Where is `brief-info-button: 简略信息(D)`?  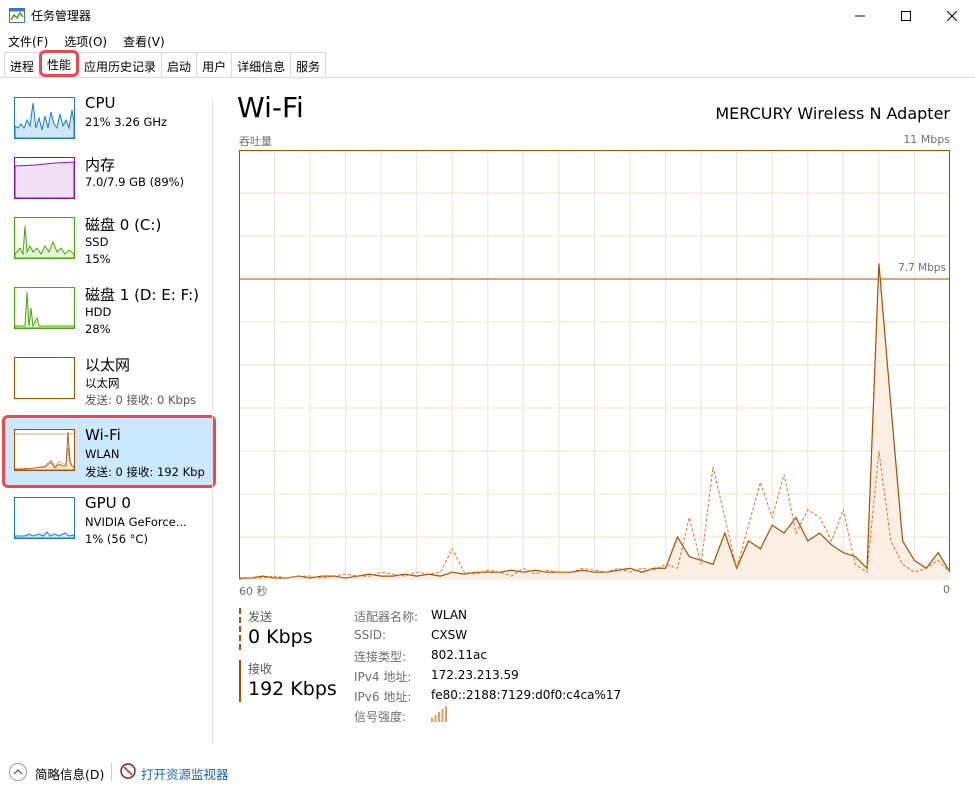 brief-info-button: 简略信息(D) is located at coordinates (69, 773).